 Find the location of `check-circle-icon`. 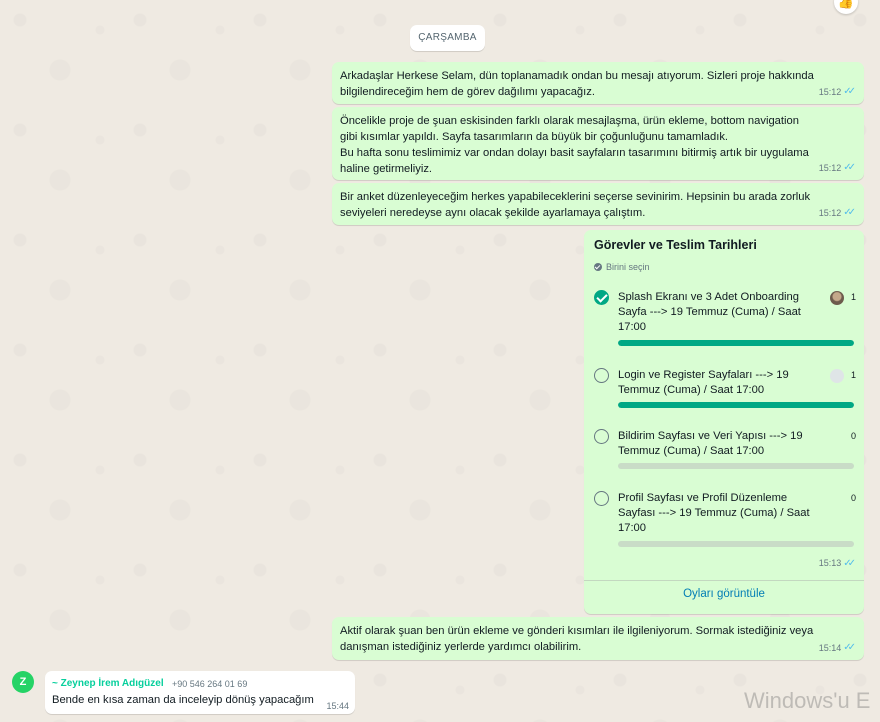

check-circle-icon is located at coordinates (598, 267).